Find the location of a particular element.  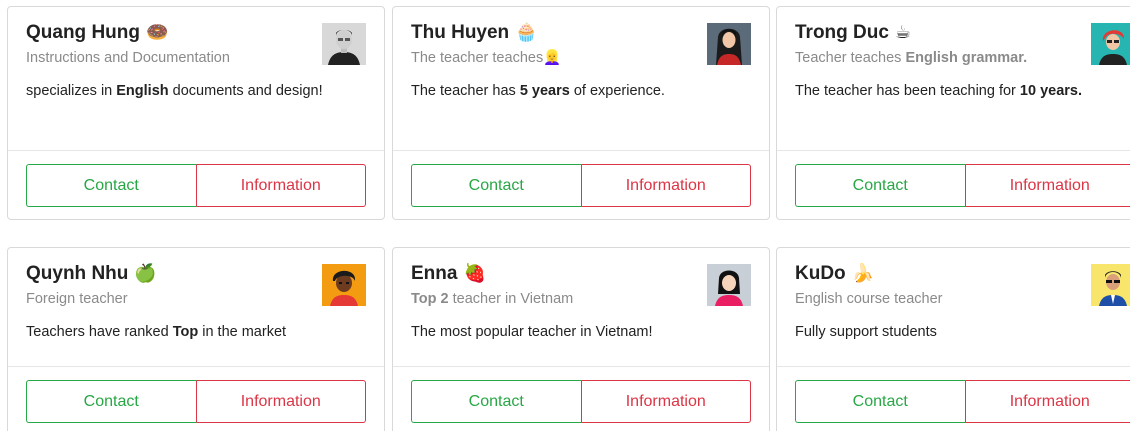

teacher-description: The most popular teacher in Vietnam! is located at coordinates (581, 332).